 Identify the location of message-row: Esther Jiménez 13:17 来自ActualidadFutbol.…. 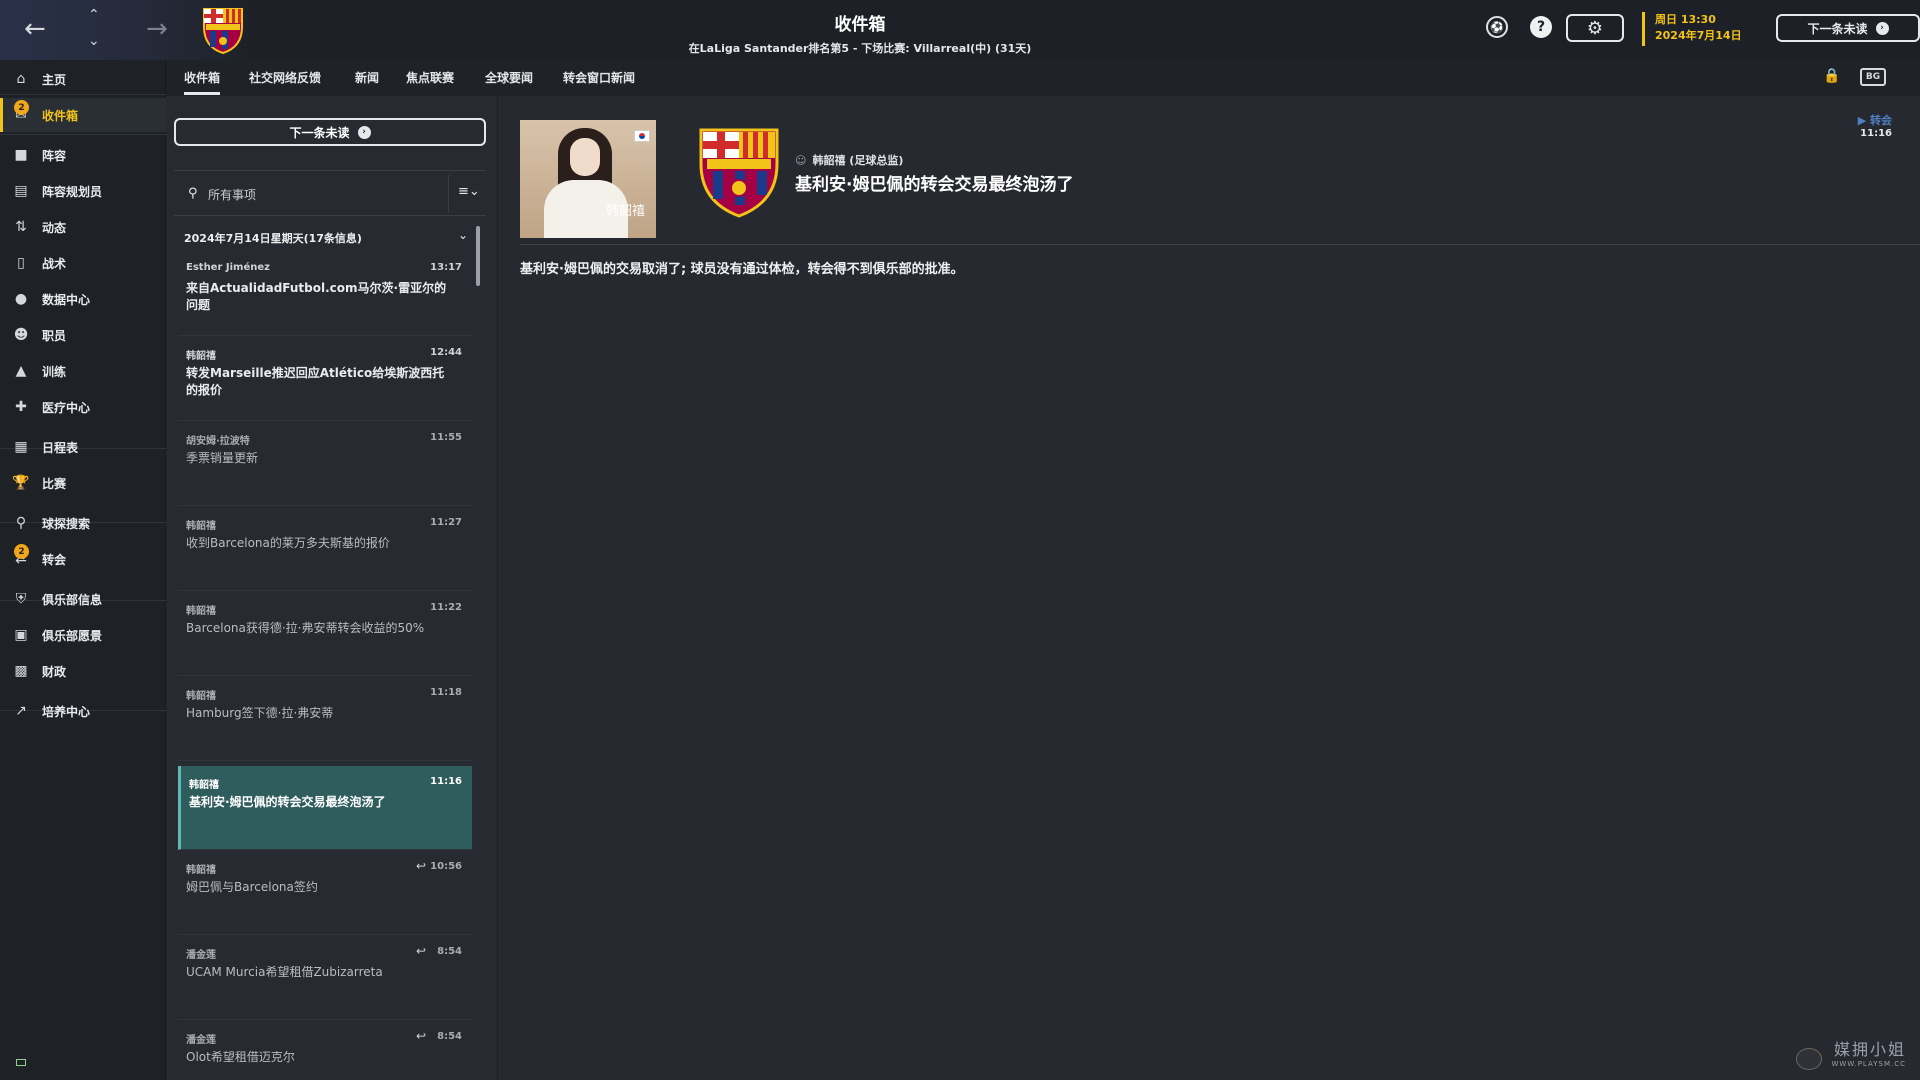
(325, 294).